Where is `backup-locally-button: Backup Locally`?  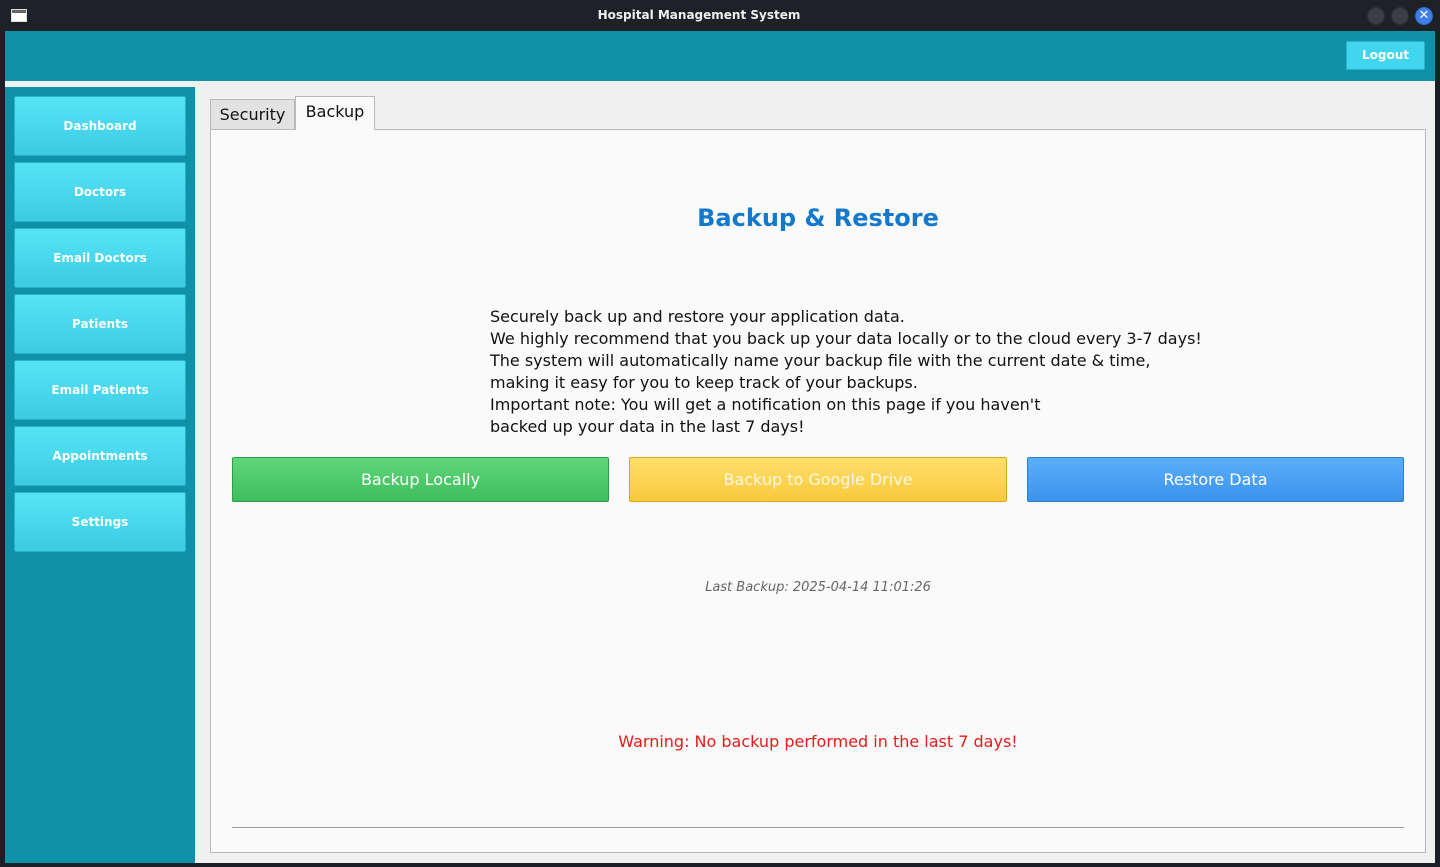 backup-locally-button: Backup Locally is located at coordinates (420, 479).